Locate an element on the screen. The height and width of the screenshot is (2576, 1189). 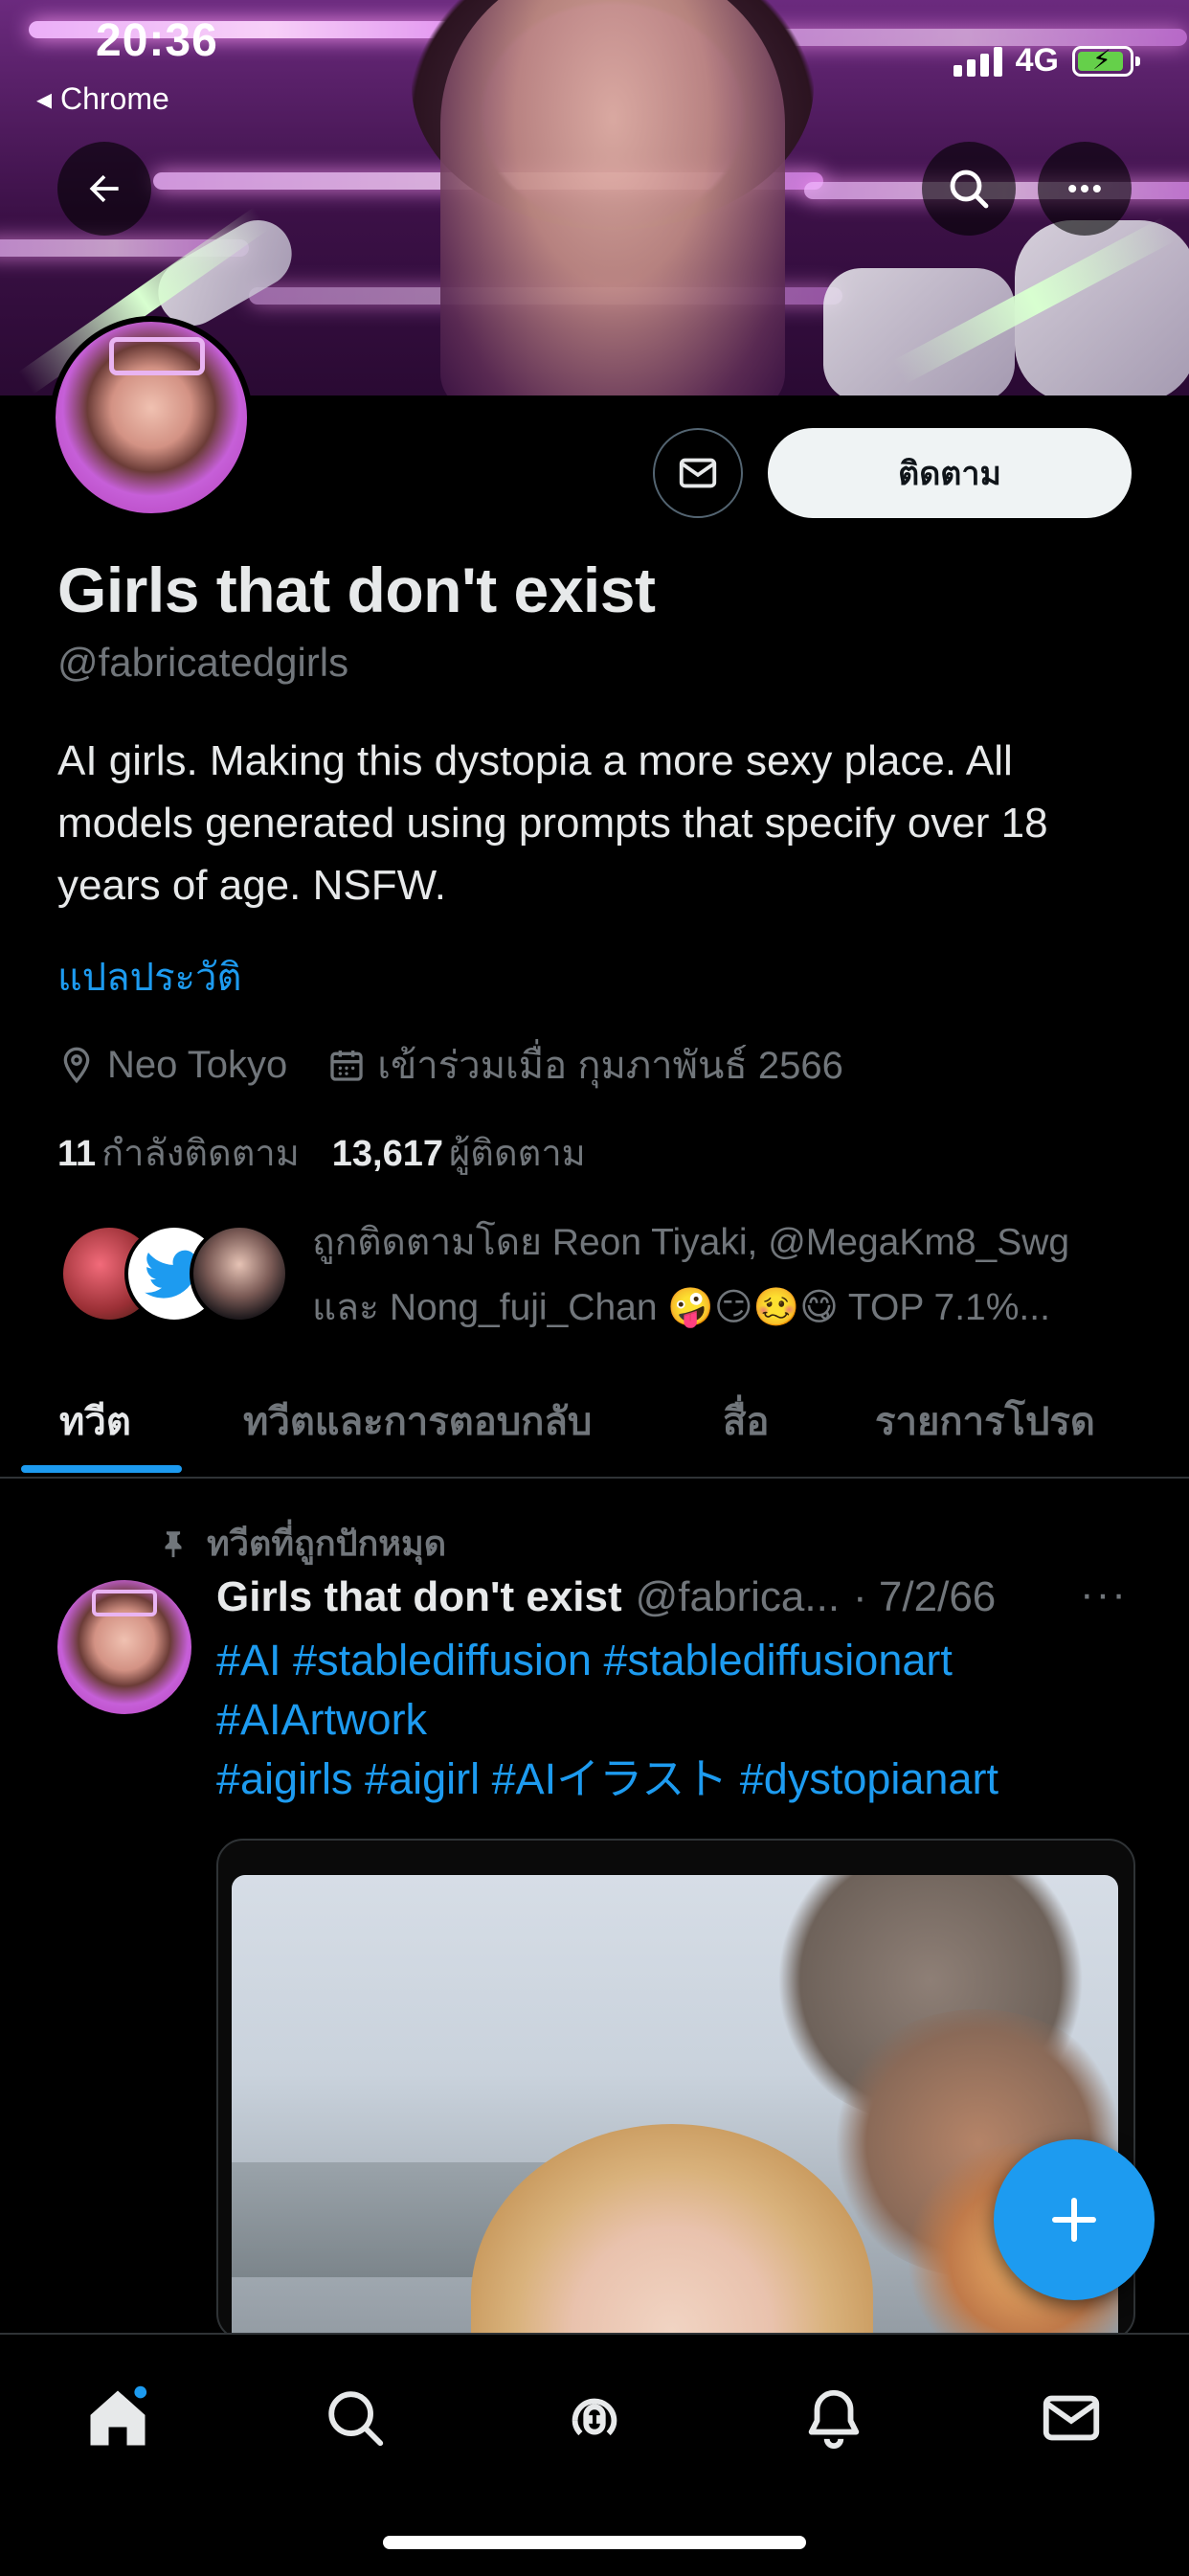
nav-notifications is located at coordinates (834, 2418).